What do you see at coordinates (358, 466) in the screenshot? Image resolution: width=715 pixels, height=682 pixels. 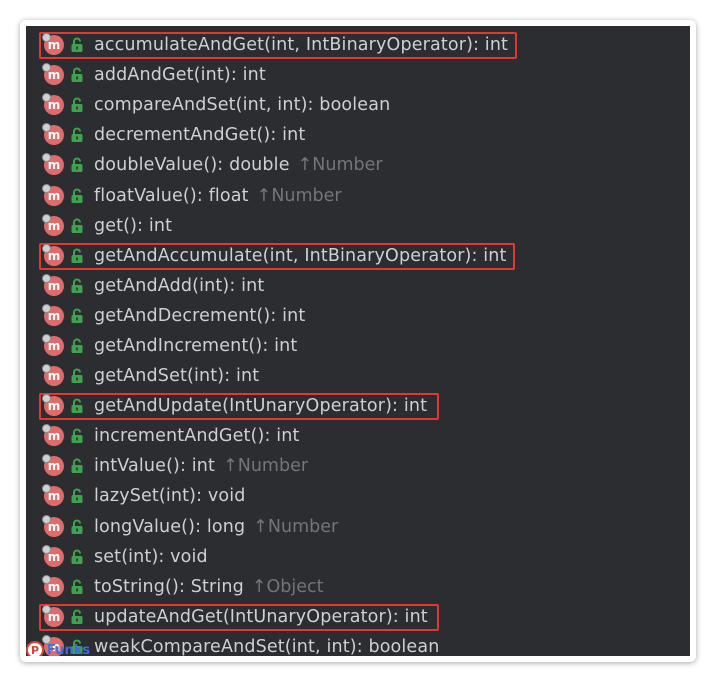 I see `method-row: m intValue(): int ↑Number` at bounding box center [358, 466].